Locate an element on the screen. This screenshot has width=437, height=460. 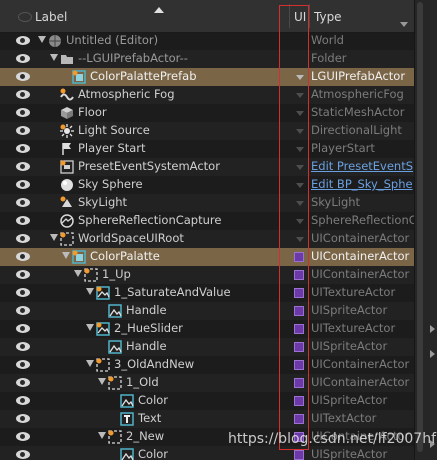
row-type: SphereReflectionCa is located at coordinates (362, 220).